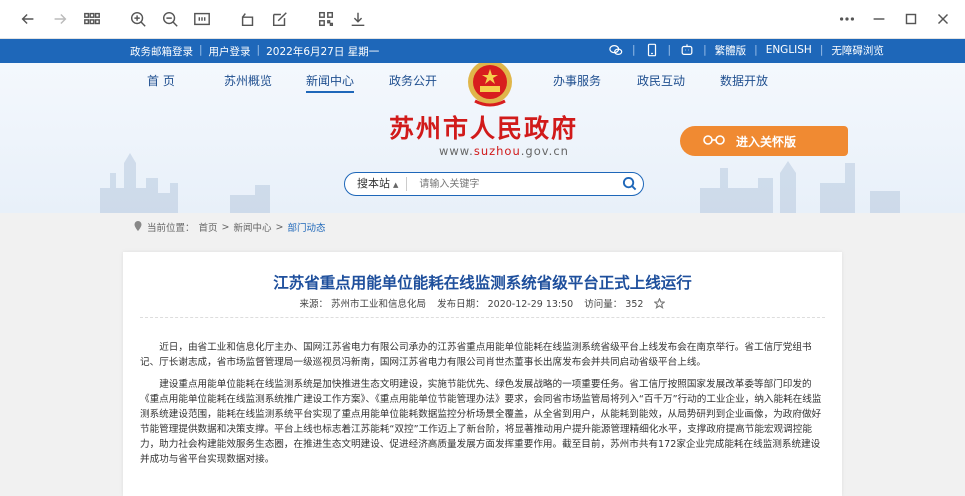  I want to click on nav-news: 新闻中心, so click(330, 82).